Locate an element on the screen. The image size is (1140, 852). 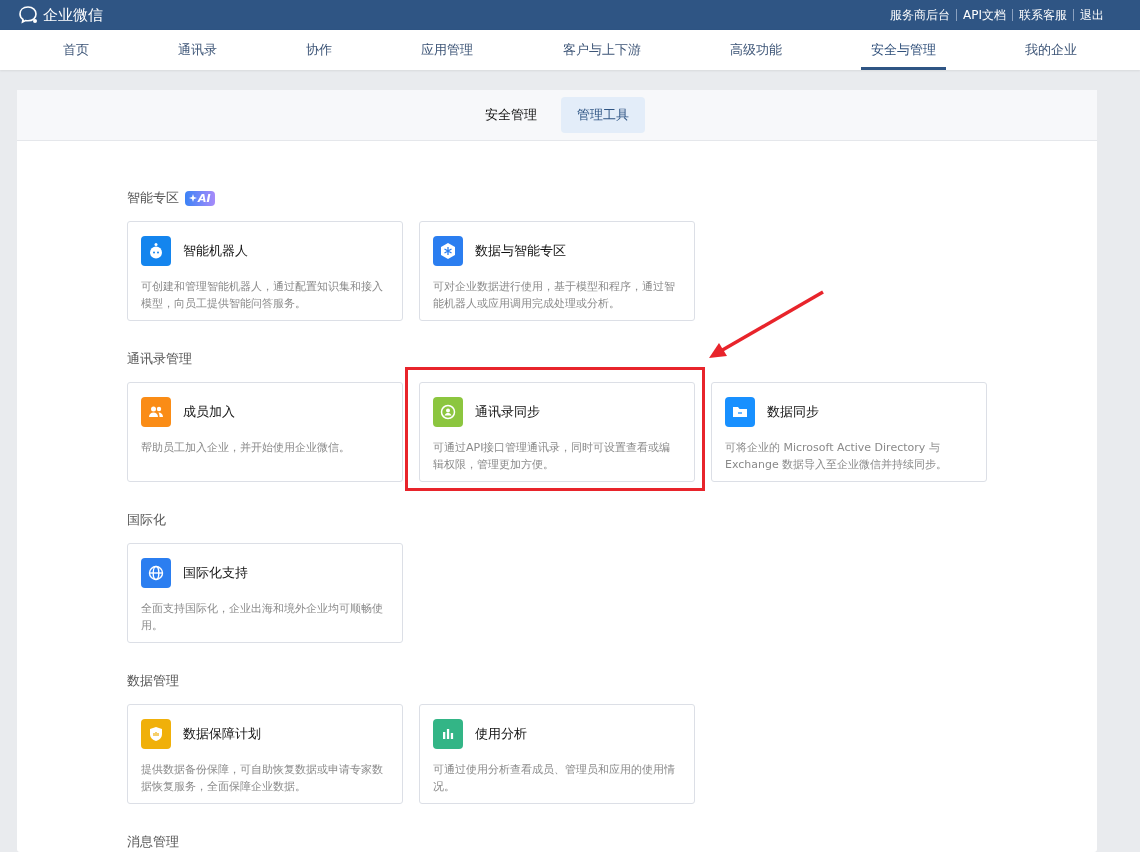
card-description: 帮助员工加入企业，并开始使用企业微信。 is located at coordinates (246, 448).